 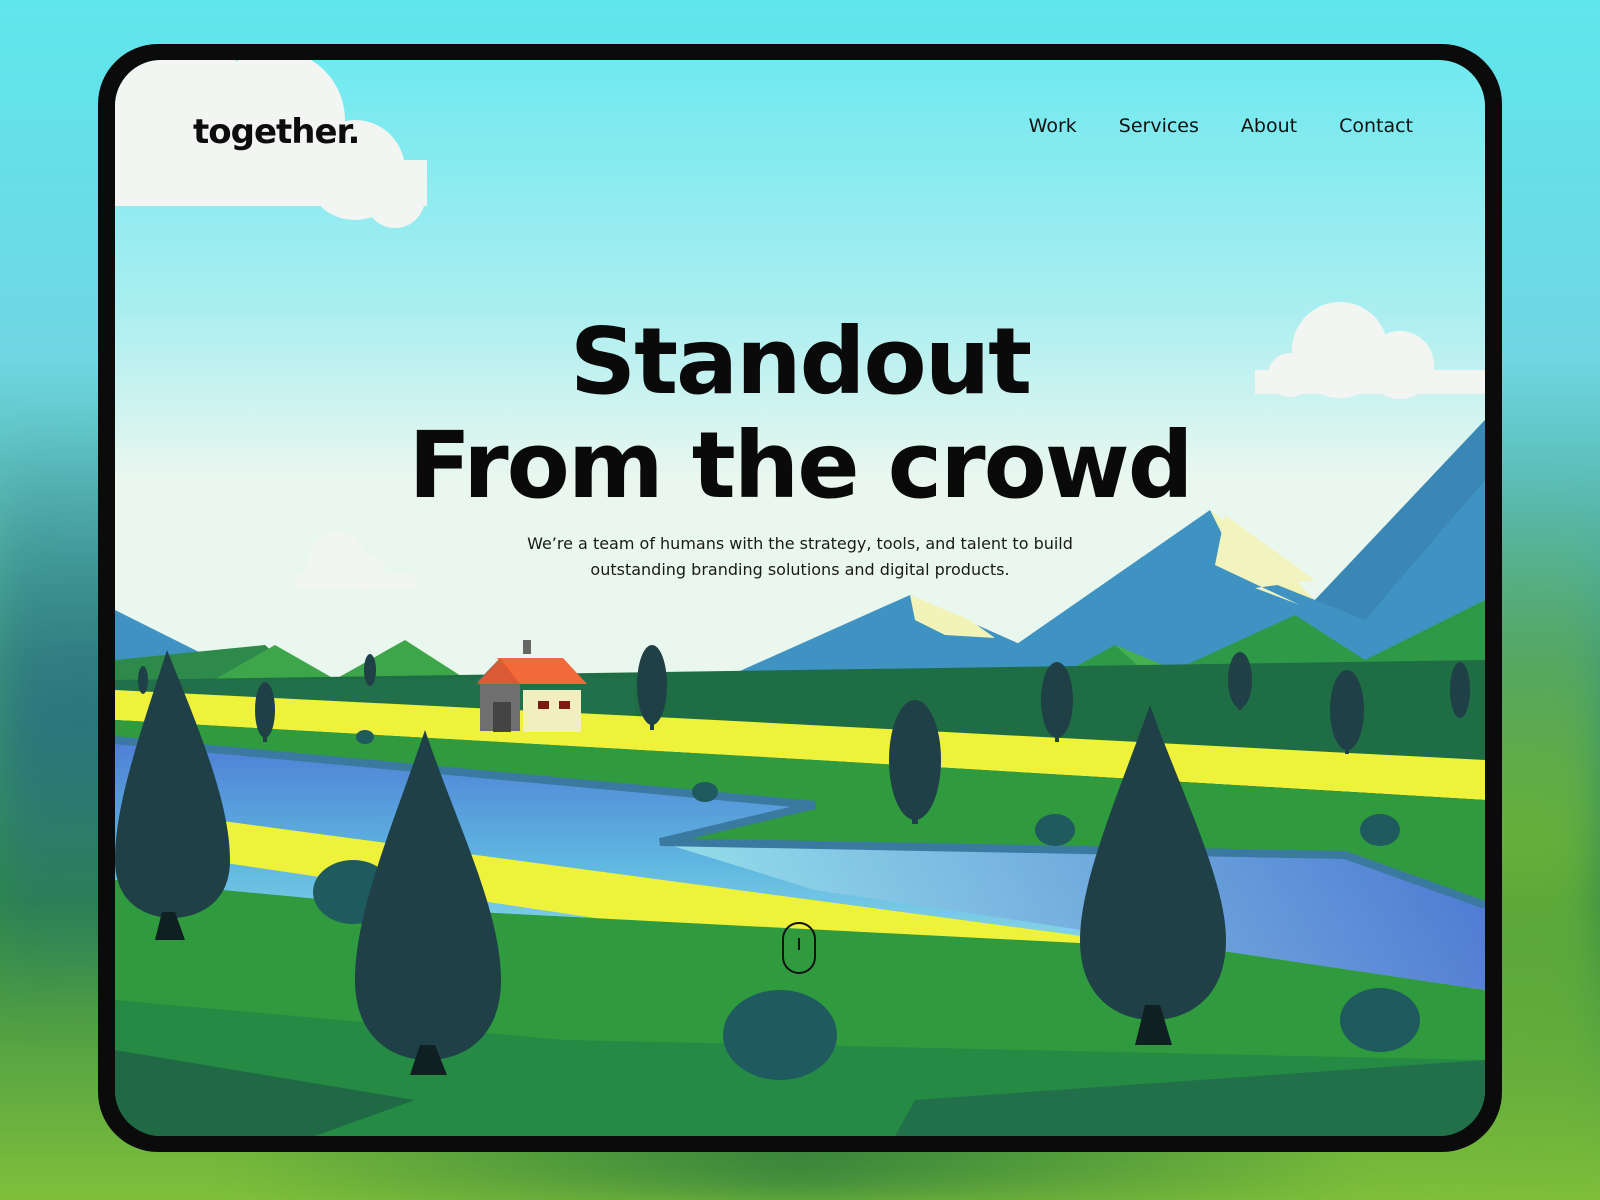 I want to click on nav-item-services: Services, so click(x=1159, y=126).